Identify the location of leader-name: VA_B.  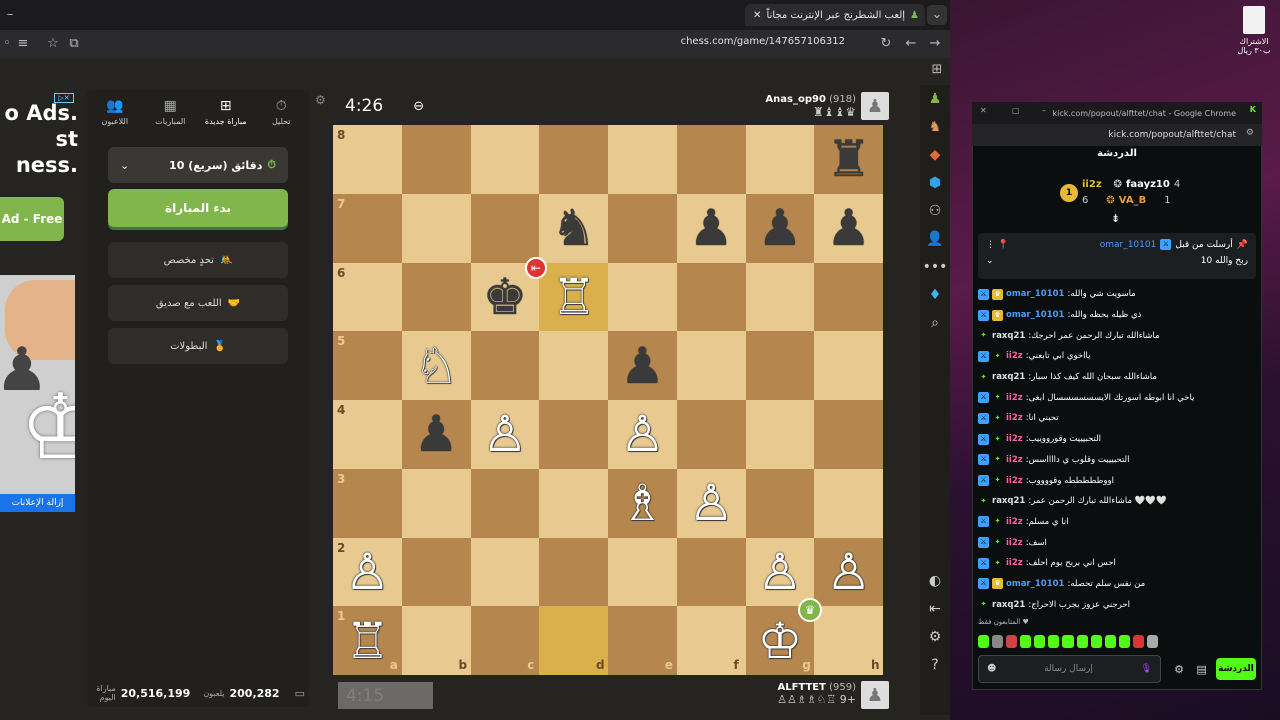
(1132, 200).